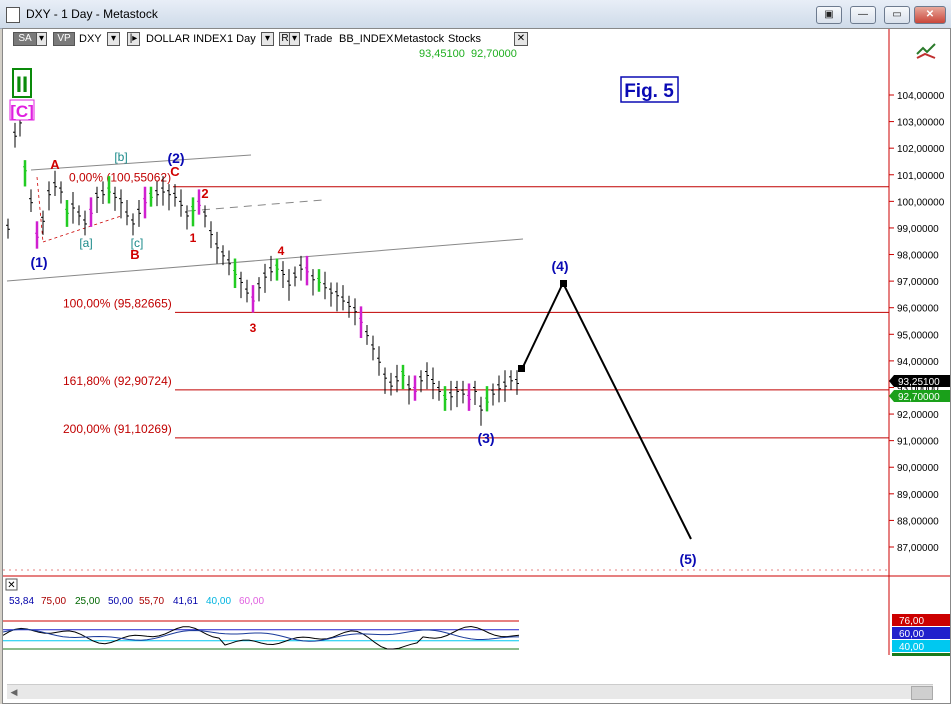 The image size is (951, 704). Describe the element at coordinates (253, 328) in the screenshot. I see `wave-3-label: 3` at that location.